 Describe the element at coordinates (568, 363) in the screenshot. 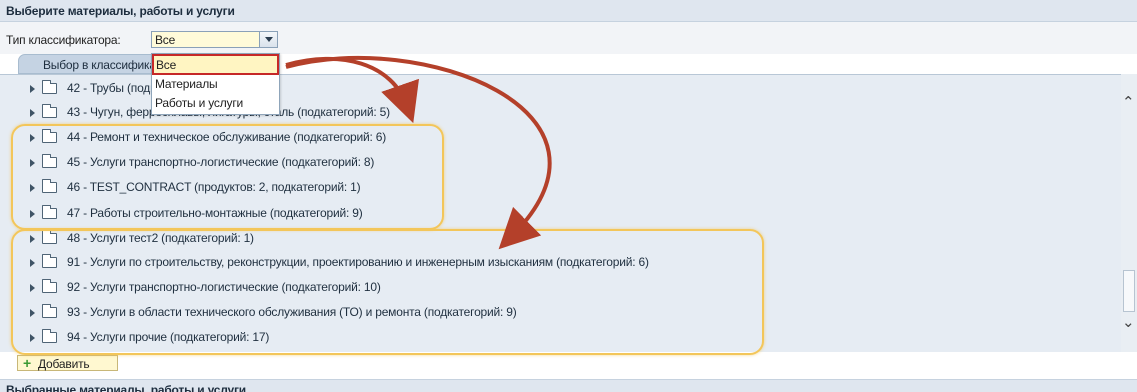

I see `add-bar: + Добавить` at that location.